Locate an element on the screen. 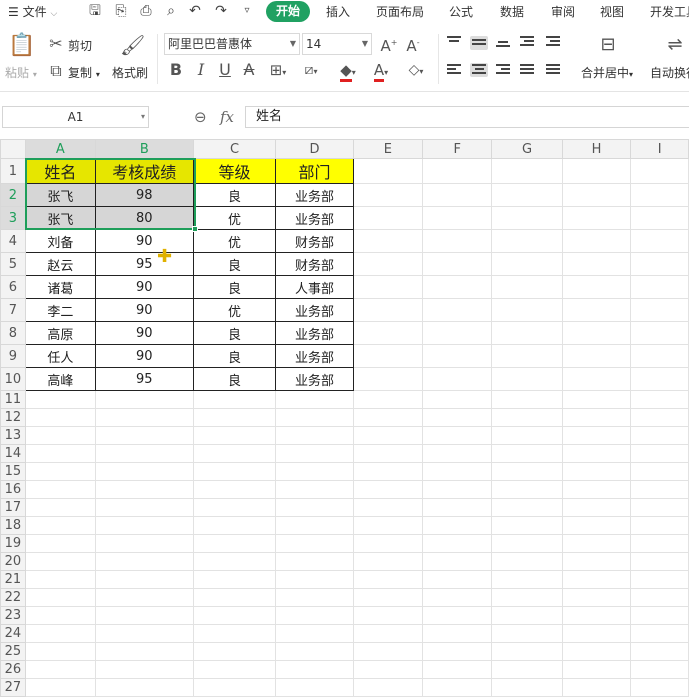 This screenshot has width=689, height=698. row-header-23: 23 is located at coordinates (13, 615).